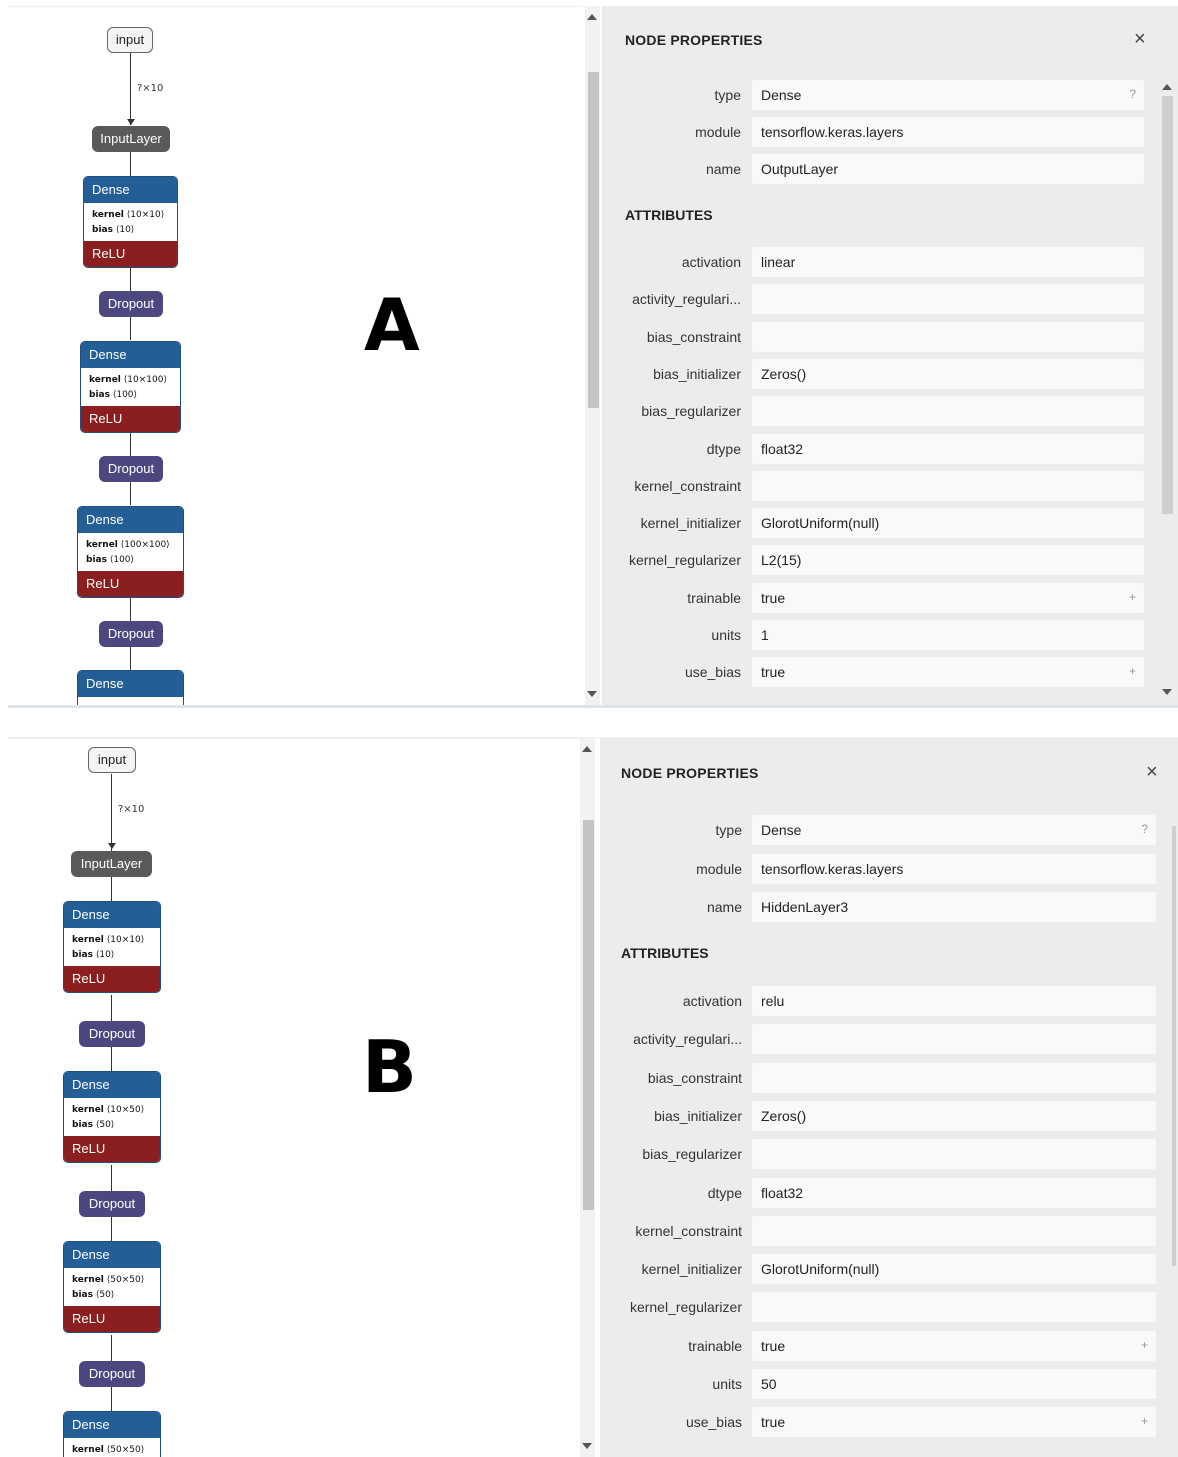 The image size is (1178, 1457). Describe the element at coordinates (112, 1117) in the screenshot. I see `dense-node-2: Dense kernel ⟨10×50⟩ bias ⟨50⟩ ReLU` at that location.